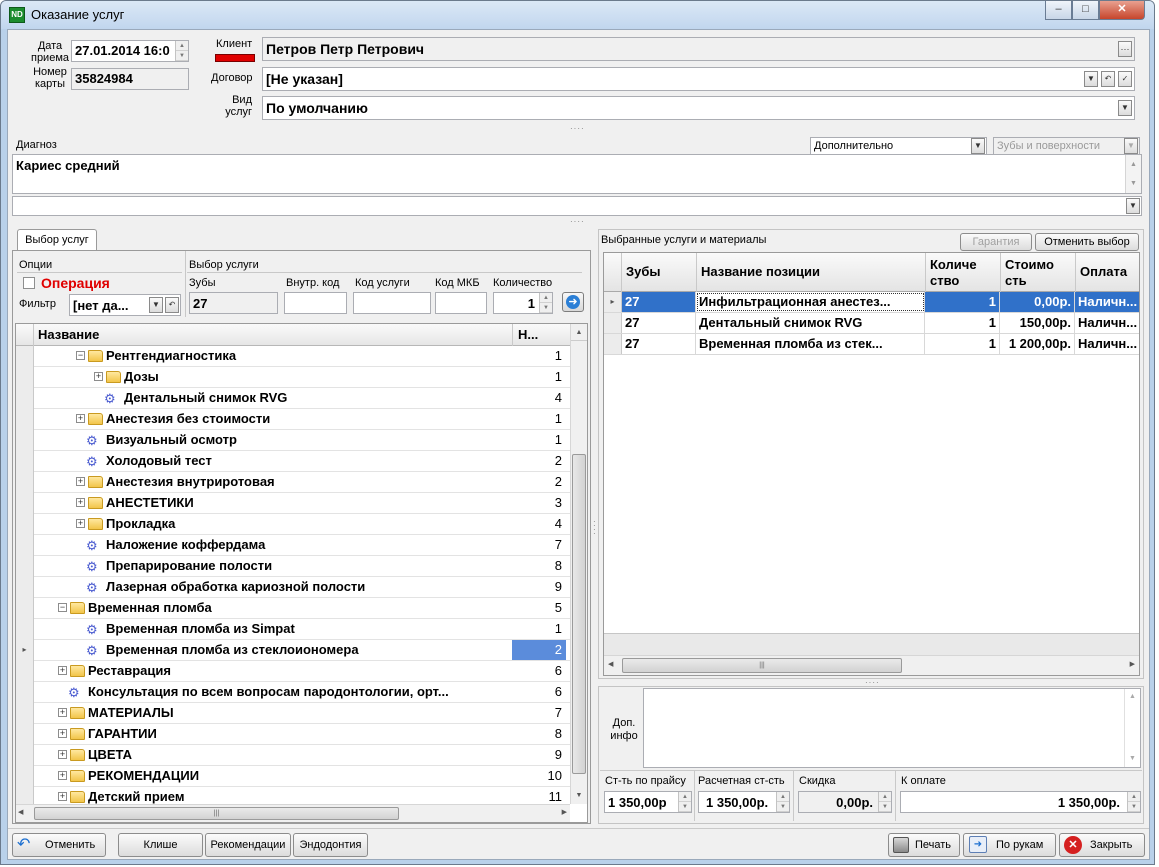 This screenshot has height=867, width=1159. What do you see at coordinates (1132, 664) in the screenshot?
I see `grid-scroll-right-icon: ▶` at bounding box center [1132, 664].